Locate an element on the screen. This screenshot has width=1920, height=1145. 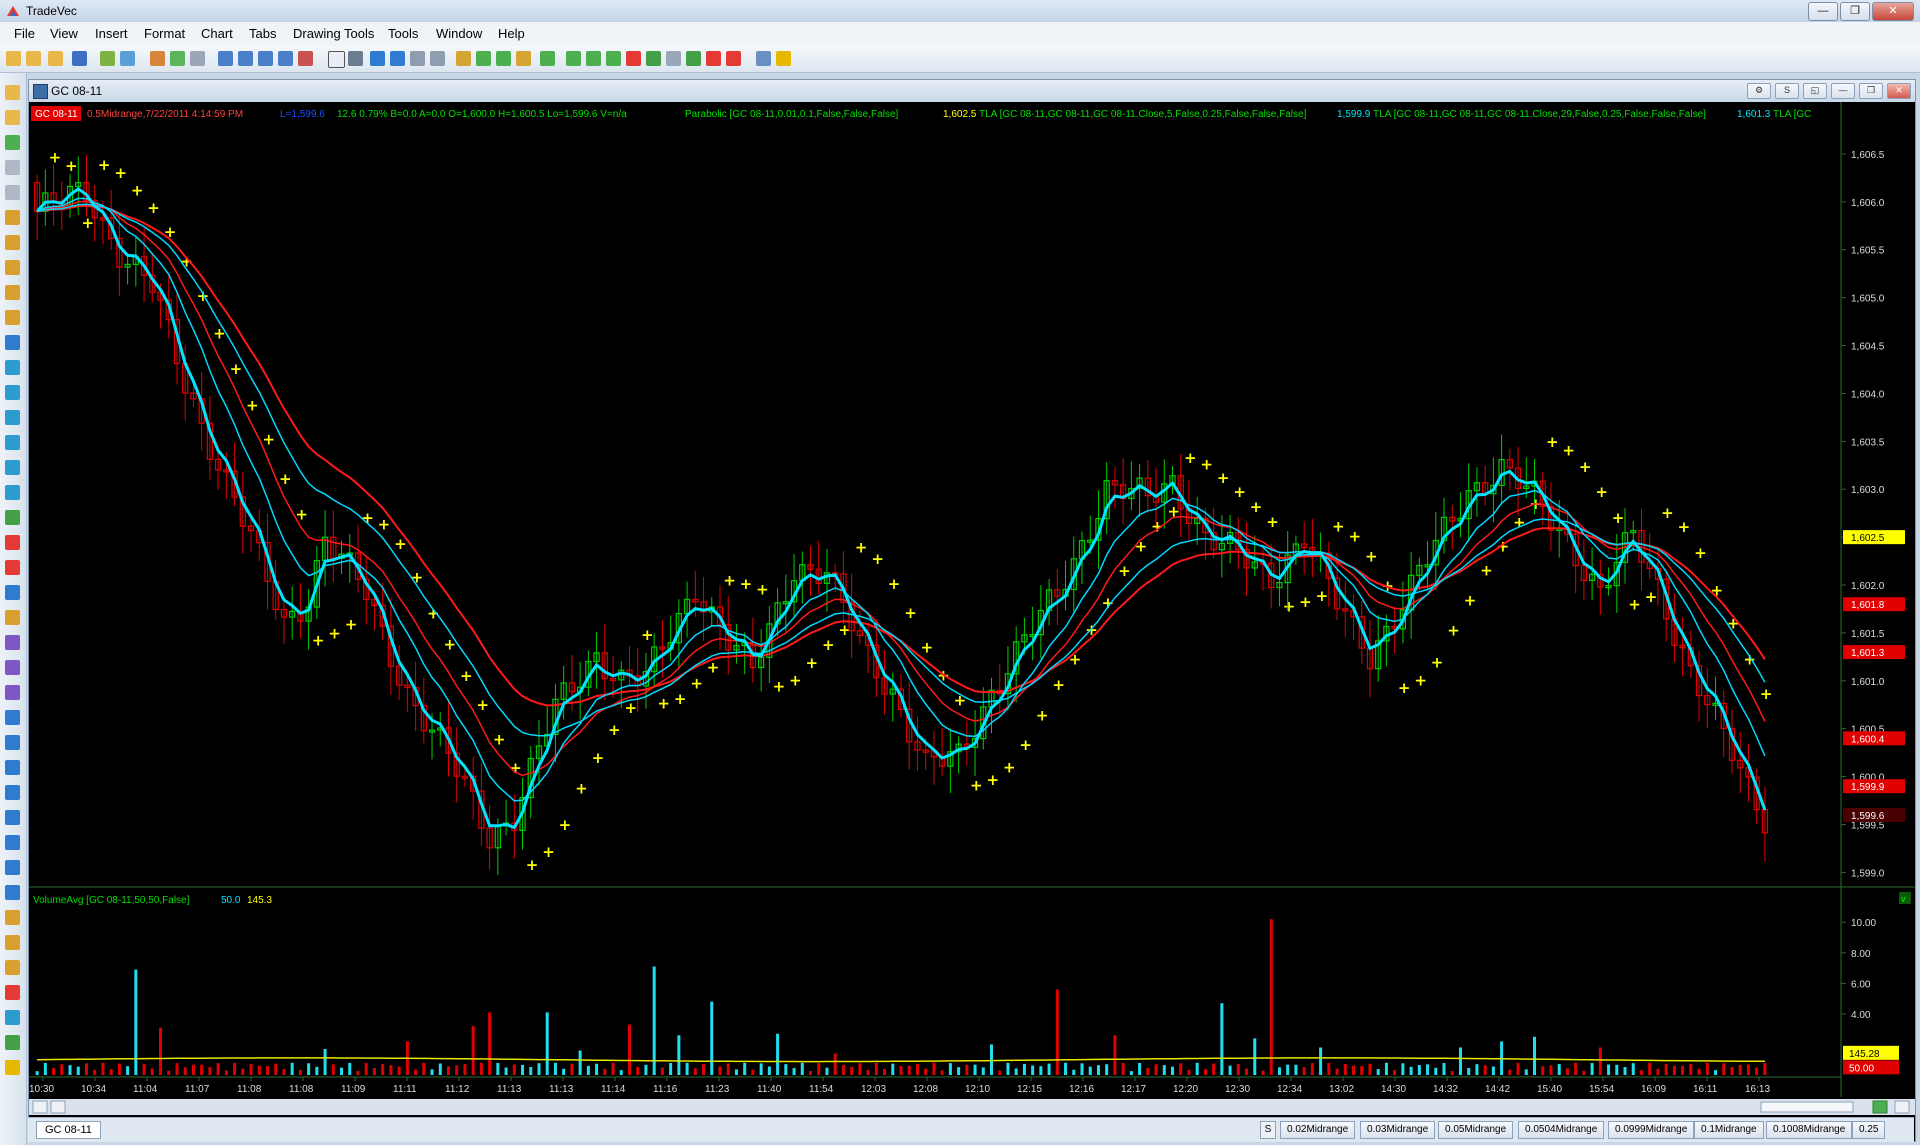
zoom-in-icon is located at coordinates (417, 58).